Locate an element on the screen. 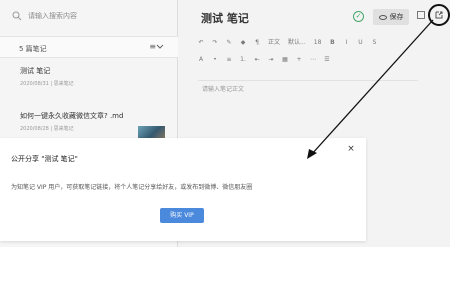  buy-vip-button: 购买 VIP is located at coordinates (182, 215).